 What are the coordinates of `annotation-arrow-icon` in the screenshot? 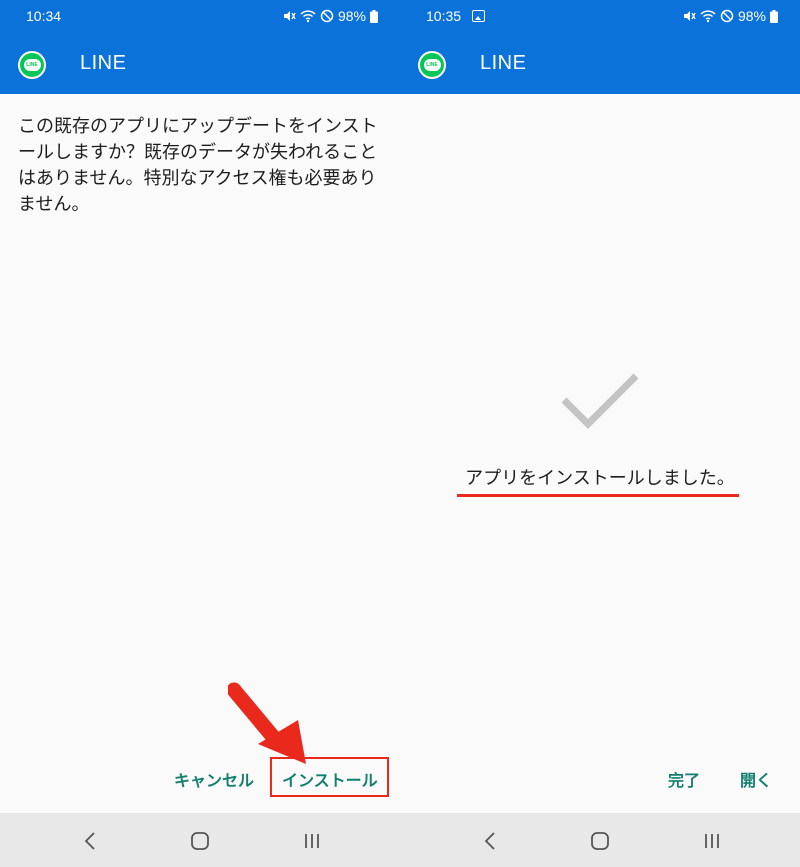 It's located at (267, 723).